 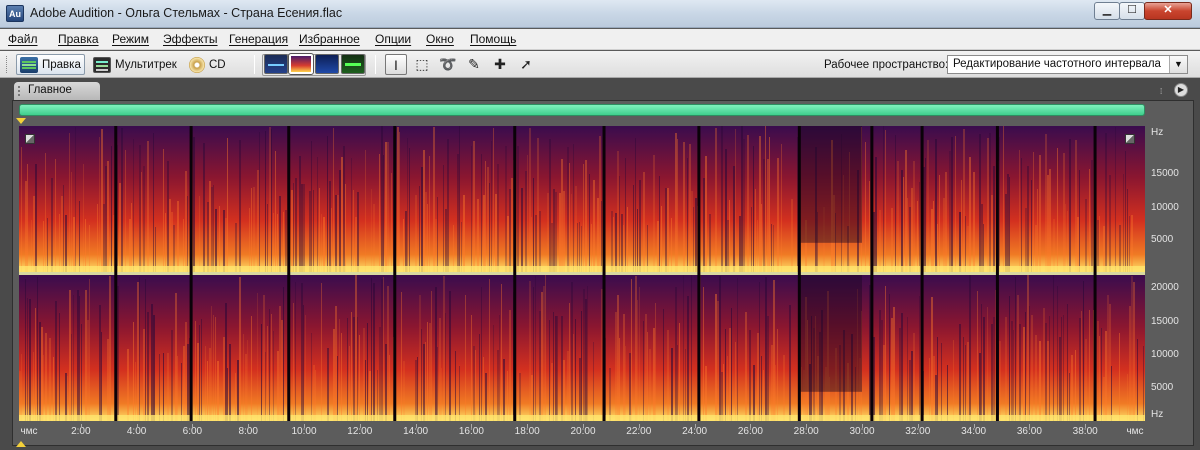 I want to click on edit-view-label: Правка, so click(x=61, y=64).